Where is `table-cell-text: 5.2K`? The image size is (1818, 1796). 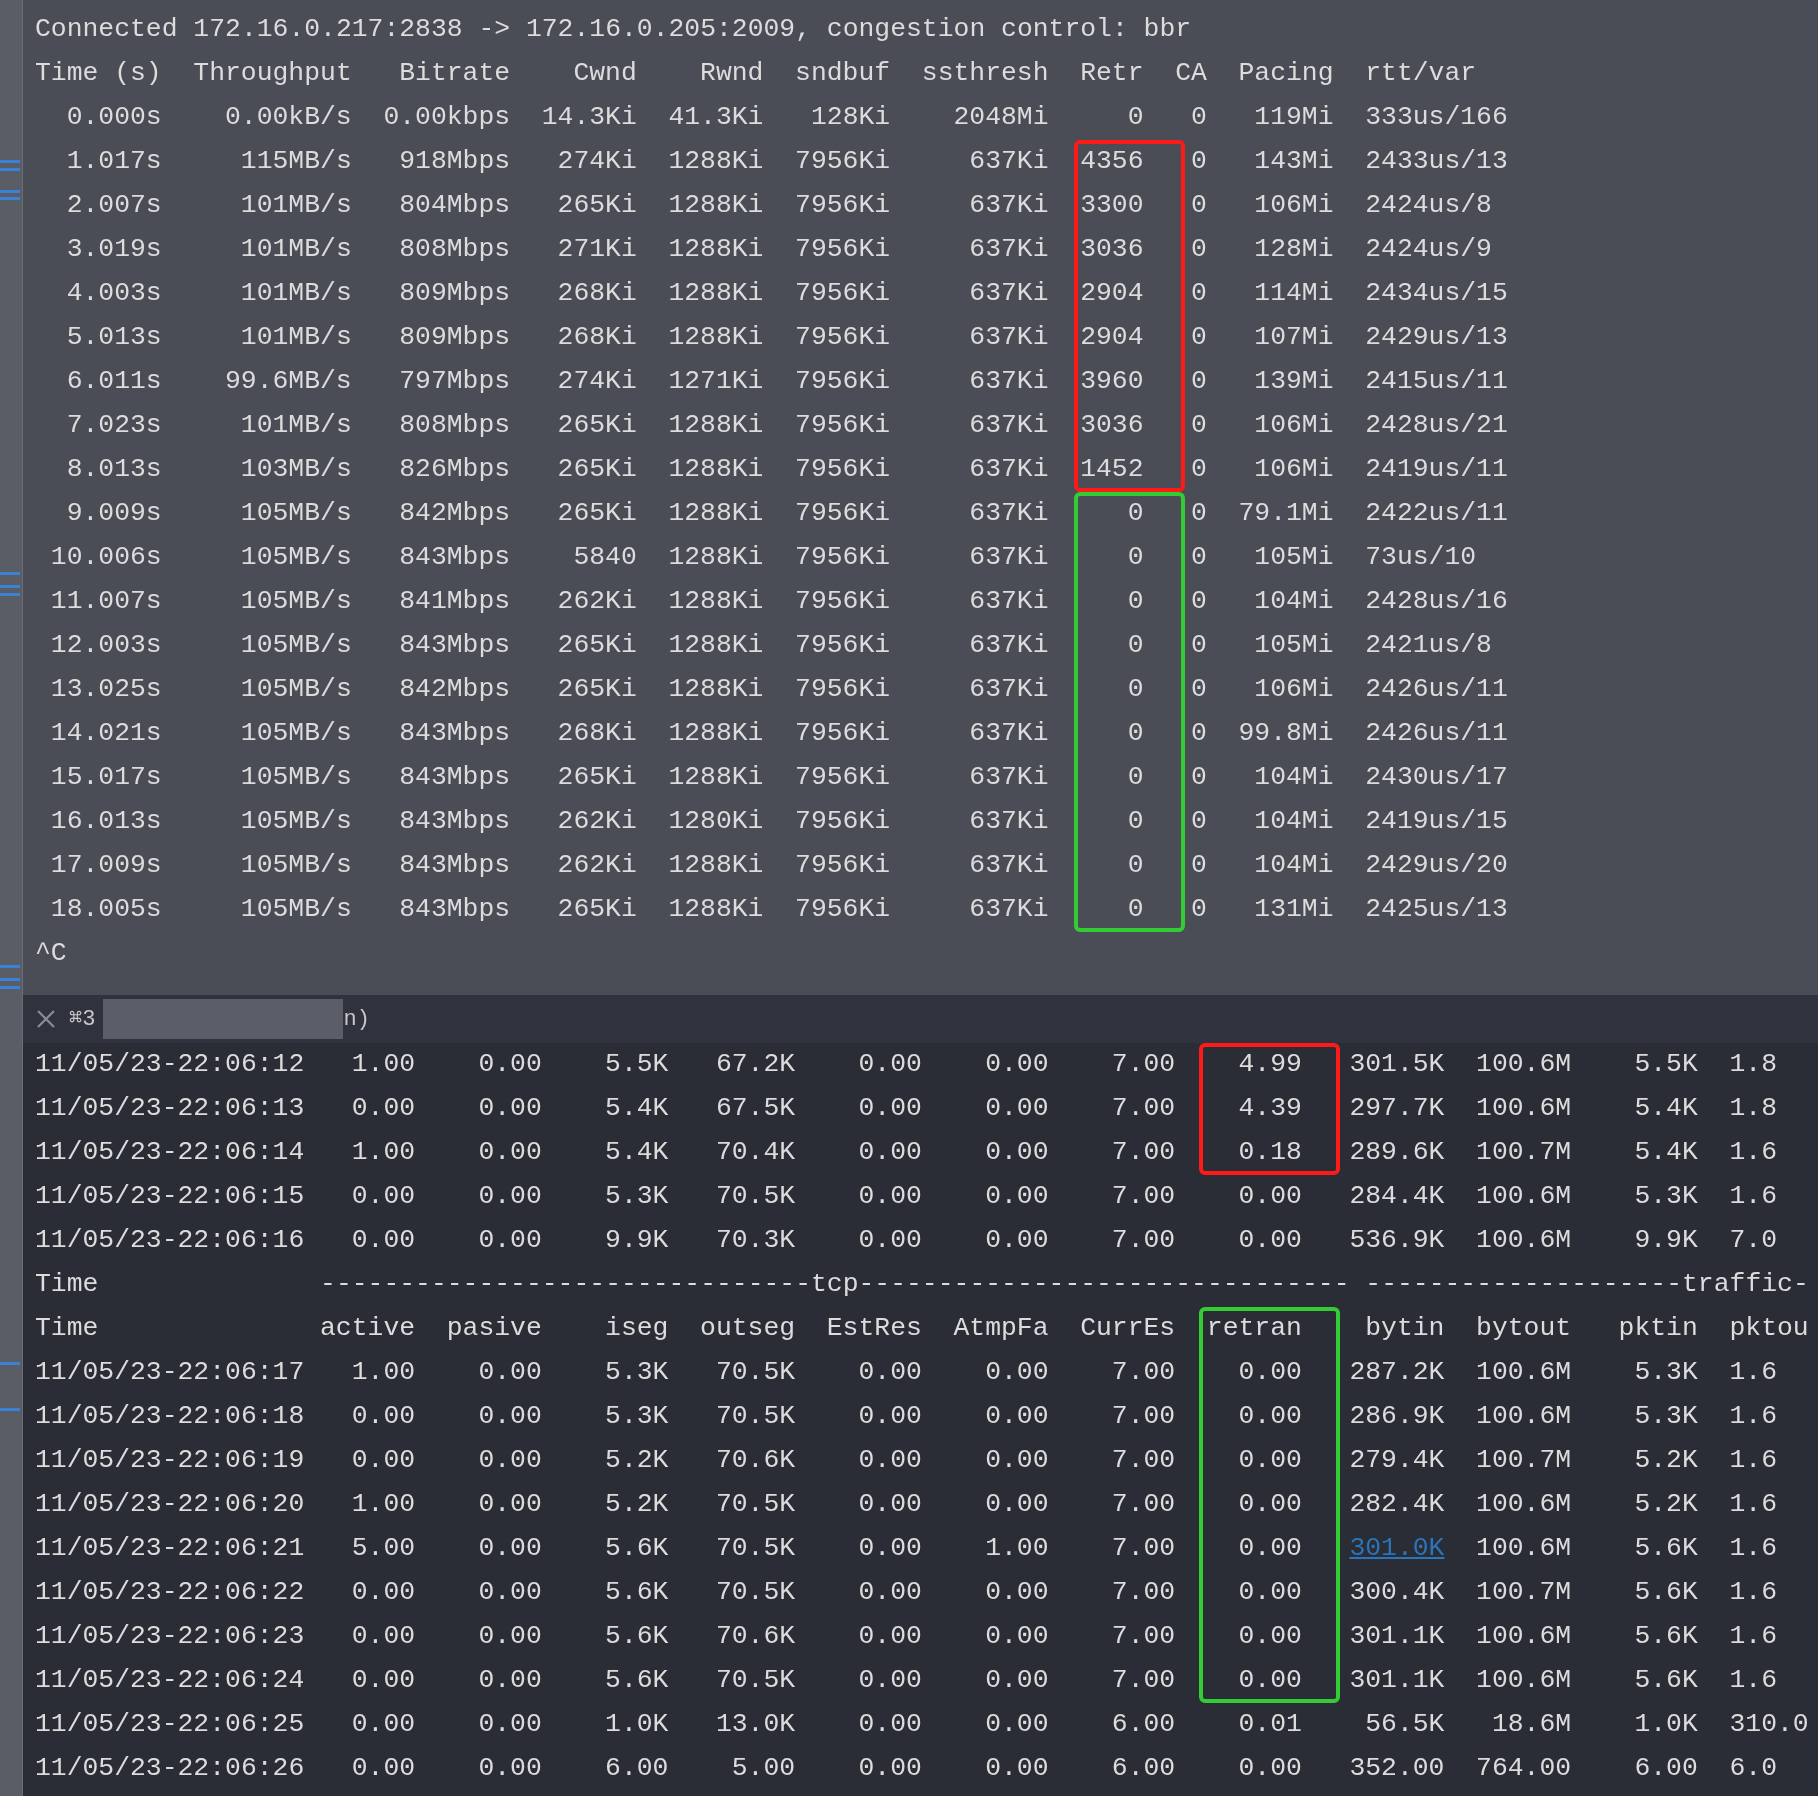
table-cell-text: 5.2K is located at coordinates (636, 1461).